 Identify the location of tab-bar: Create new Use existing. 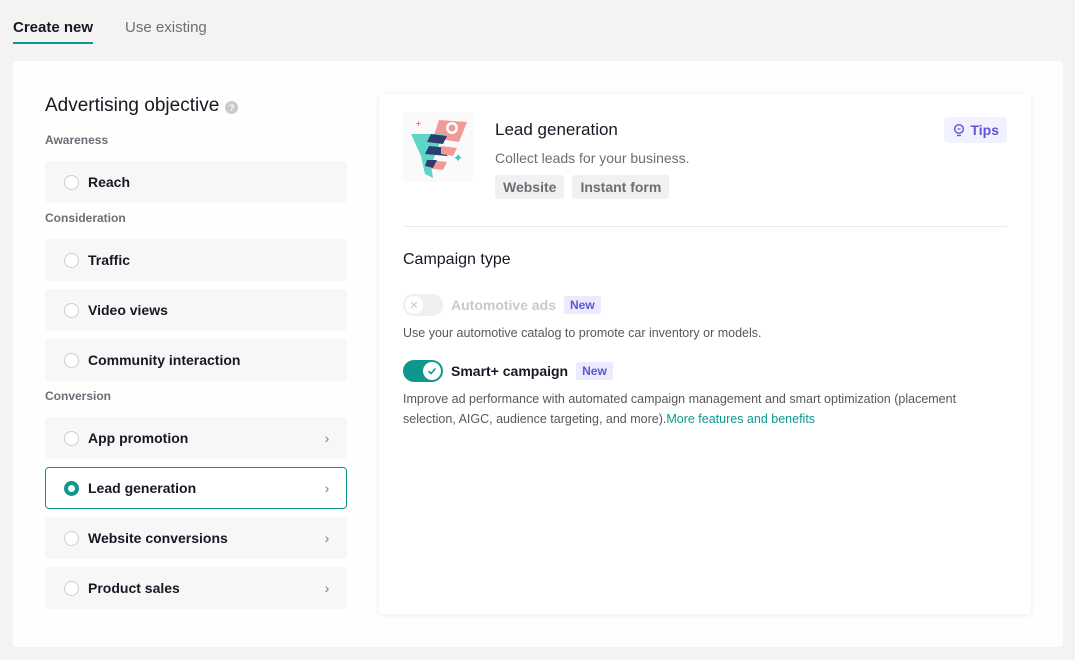
(126, 23).